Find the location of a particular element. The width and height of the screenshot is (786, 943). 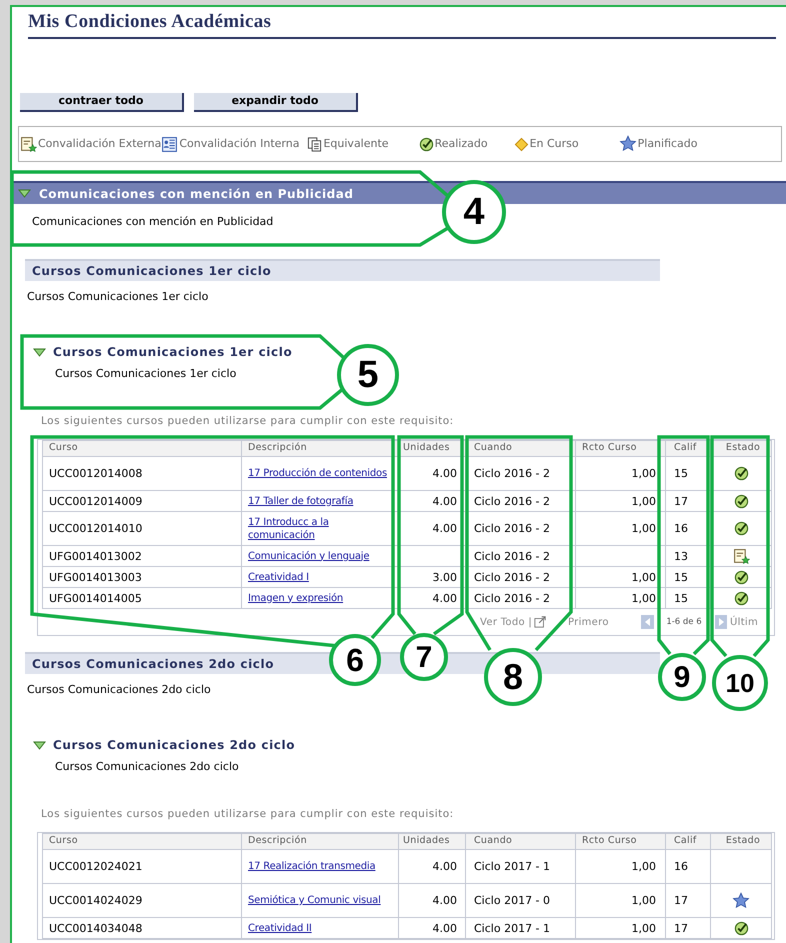

table-cell: UCC0012014009 is located at coordinates (142, 501).